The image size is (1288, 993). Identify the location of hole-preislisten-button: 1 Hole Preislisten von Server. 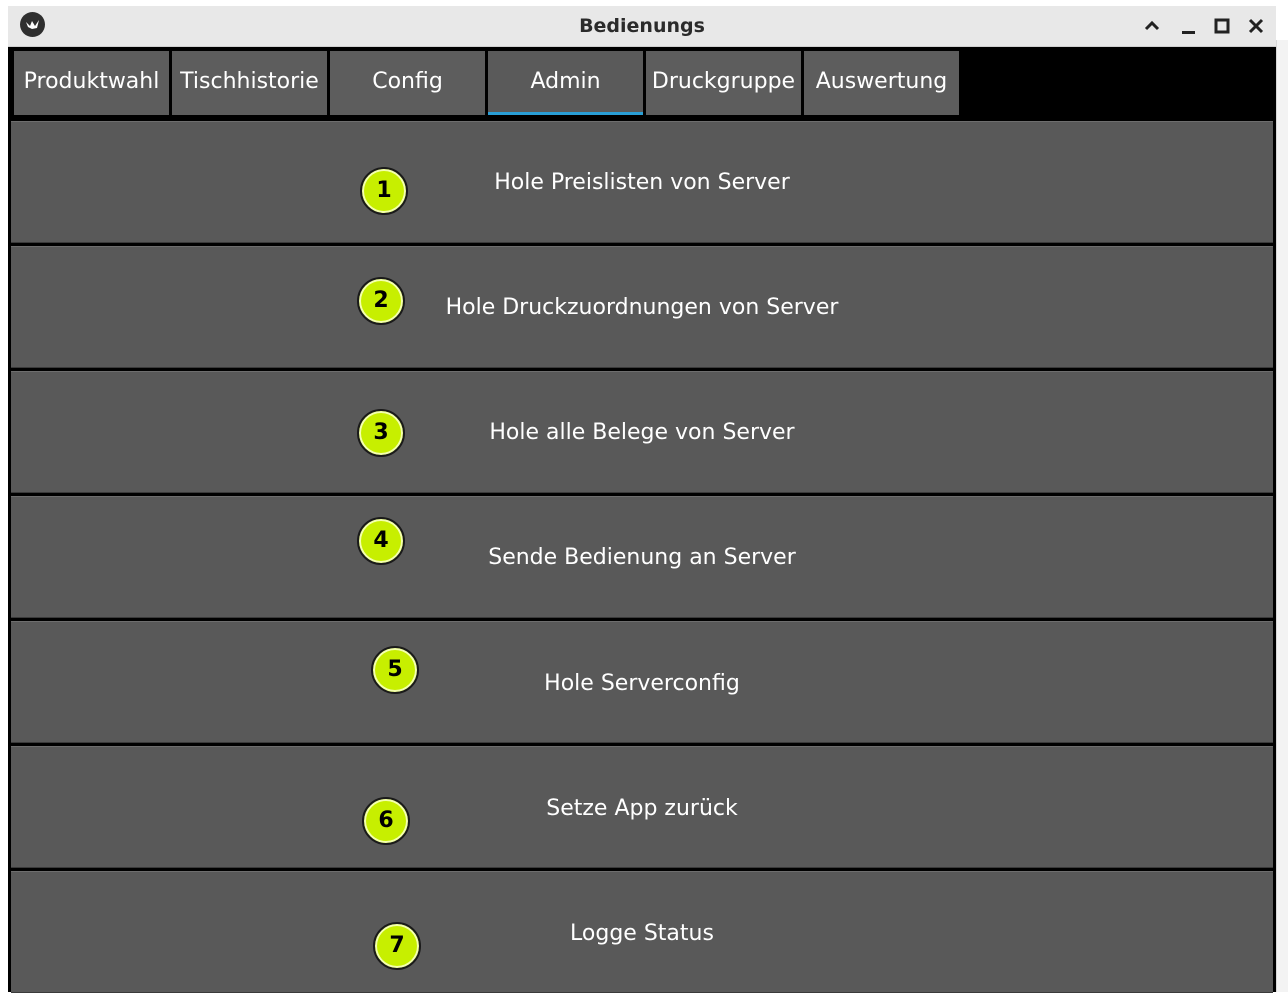
(642, 182).